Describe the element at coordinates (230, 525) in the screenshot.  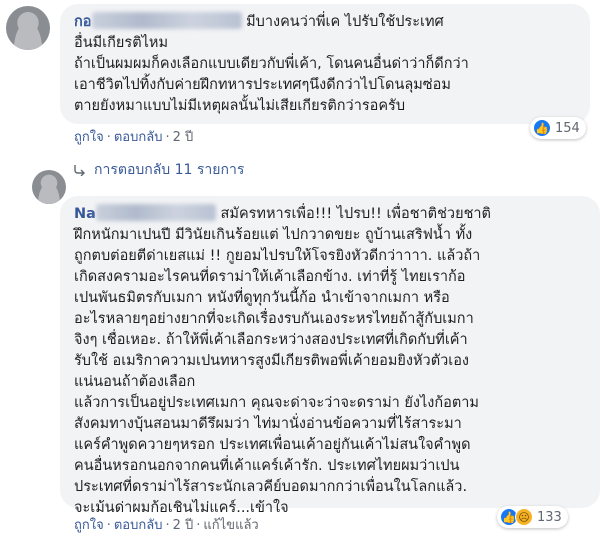
I see `edited-label: แก้ไขแล้ว` at that location.